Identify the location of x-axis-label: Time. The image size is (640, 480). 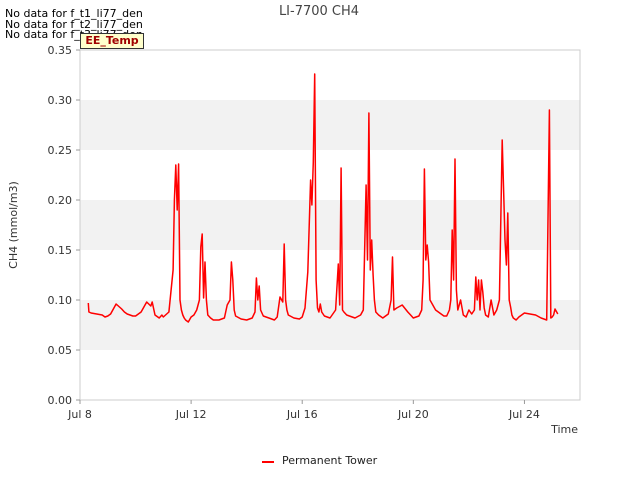
(564, 429).